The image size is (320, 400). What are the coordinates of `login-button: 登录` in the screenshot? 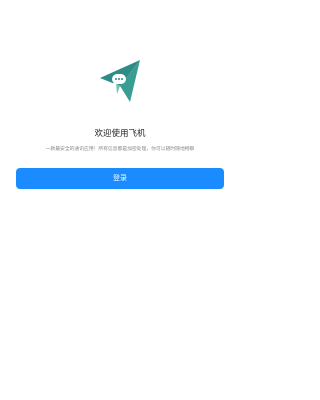 It's located at (120, 178).